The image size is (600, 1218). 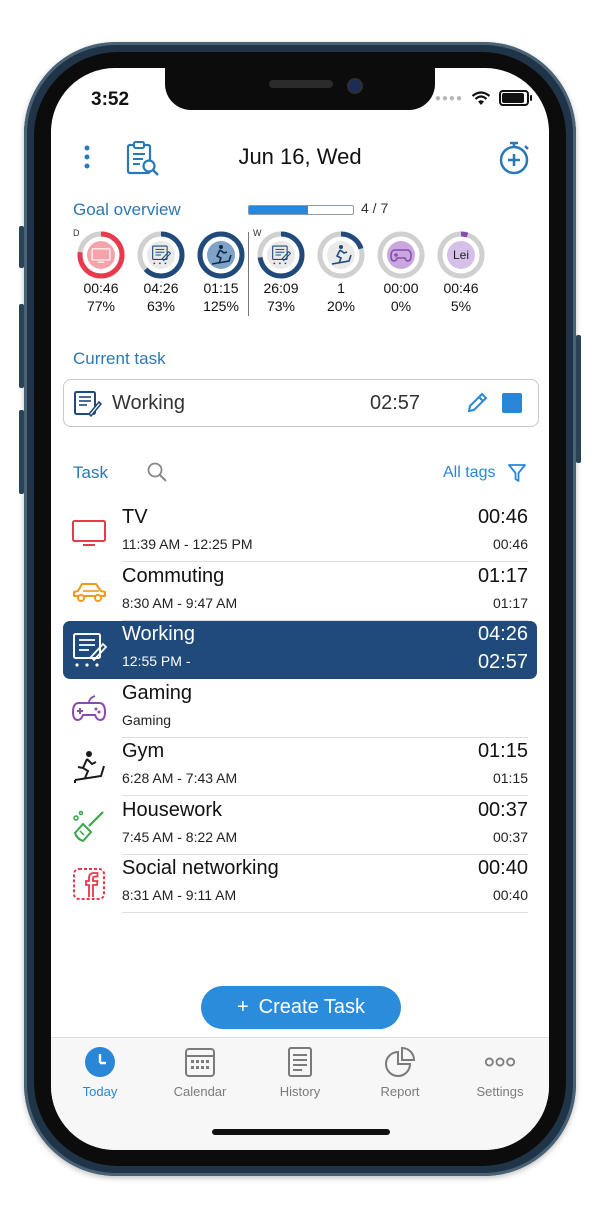 I want to click on task-duration: 00:37, so click(x=502, y=809).